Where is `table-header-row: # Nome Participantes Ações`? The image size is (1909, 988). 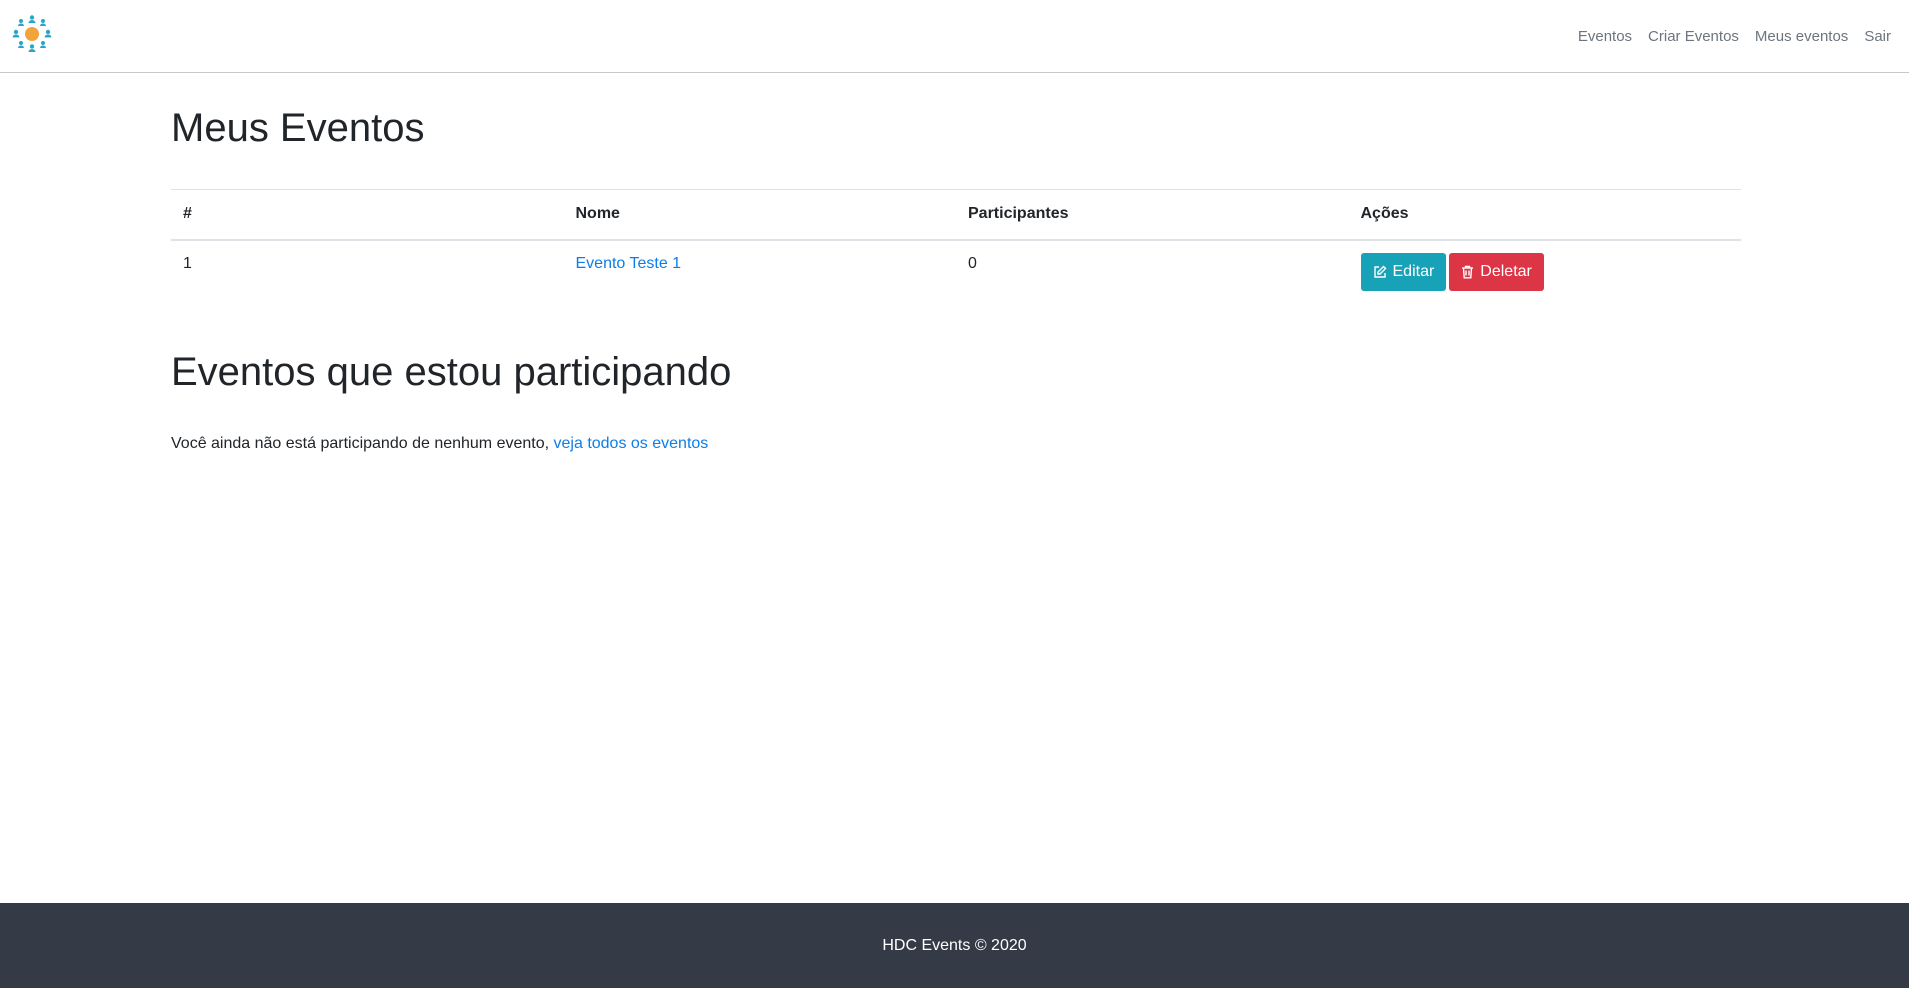
table-header-row: # Nome Participantes Ações is located at coordinates (956, 215).